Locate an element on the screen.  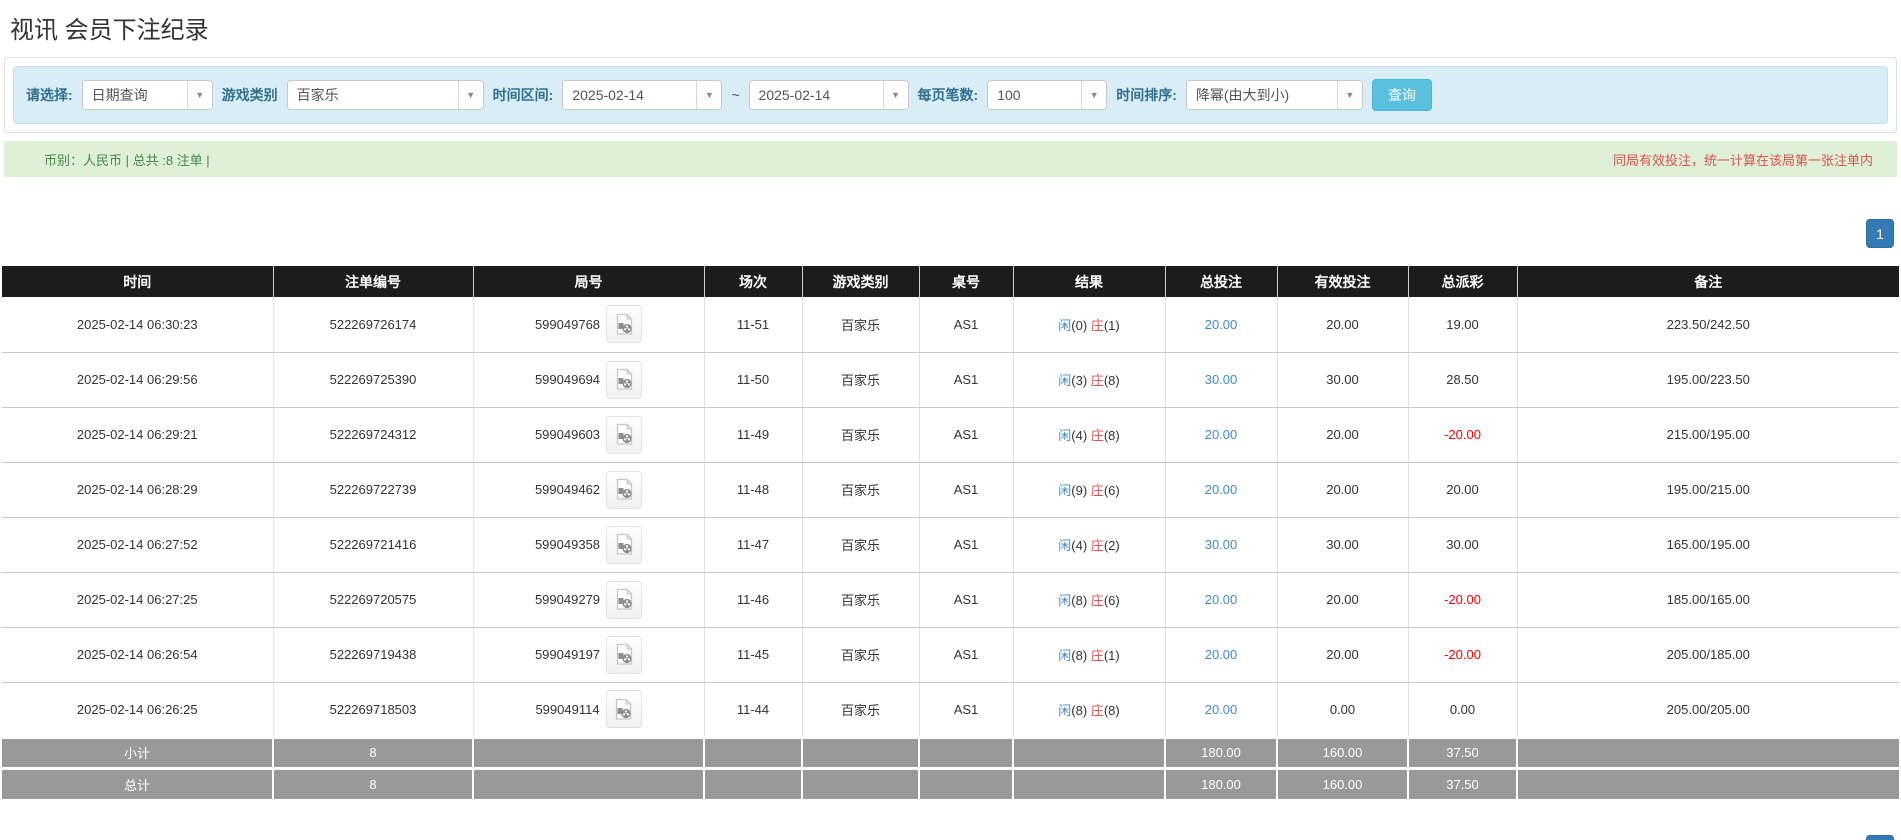
time-sort-value is located at coordinates (1261, 95).